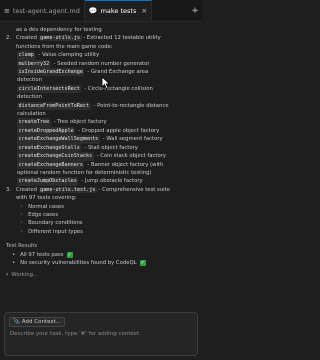  What do you see at coordinates (59, 30) in the screenshot?
I see `intro-line: as a dev dependency for testing` at bounding box center [59, 30].